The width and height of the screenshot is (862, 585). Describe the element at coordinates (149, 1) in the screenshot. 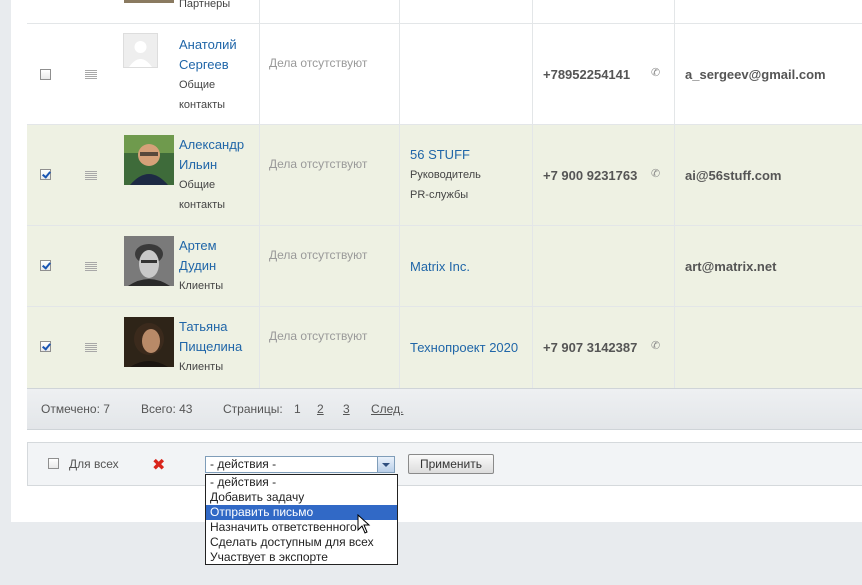

I see `avatar` at that location.